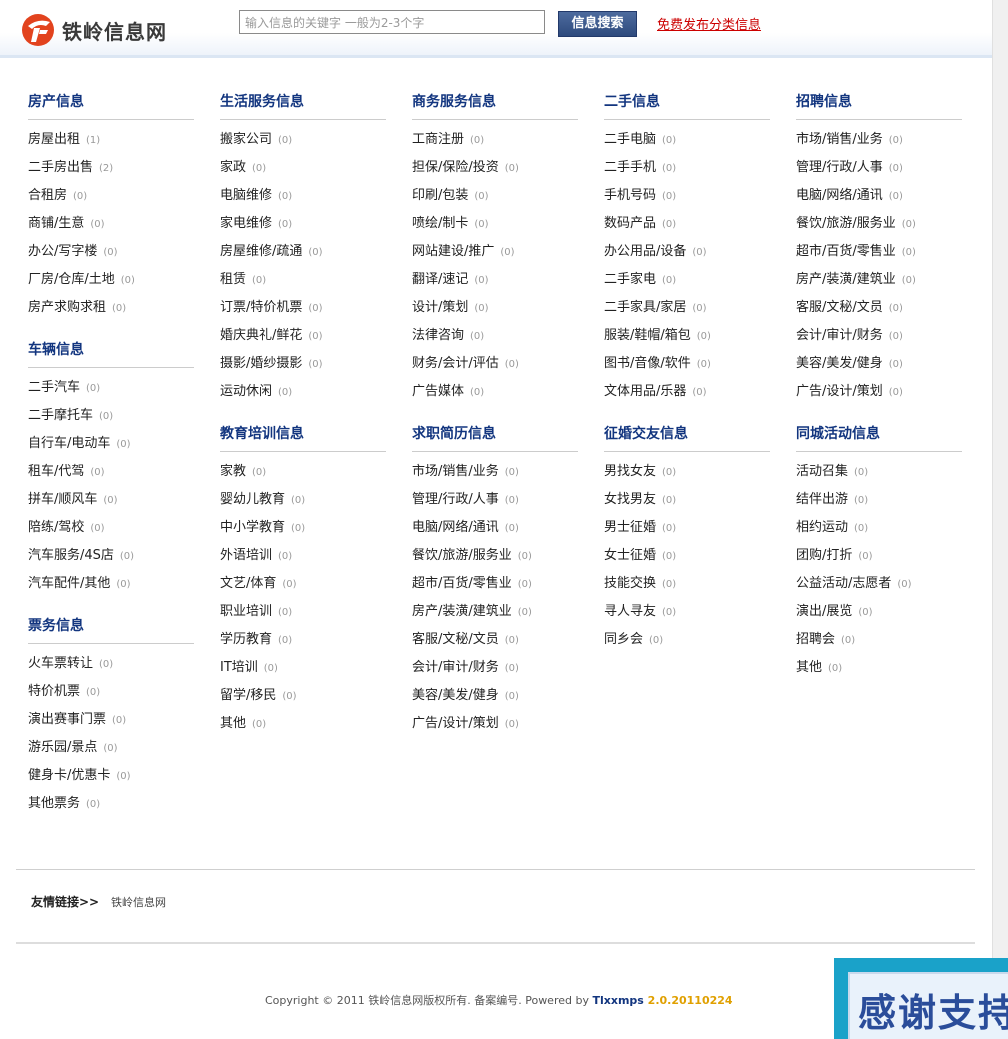 This screenshot has width=1008, height=1039. Describe the element at coordinates (1000, 519) in the screenshot. I see `scrollbar` at that location.